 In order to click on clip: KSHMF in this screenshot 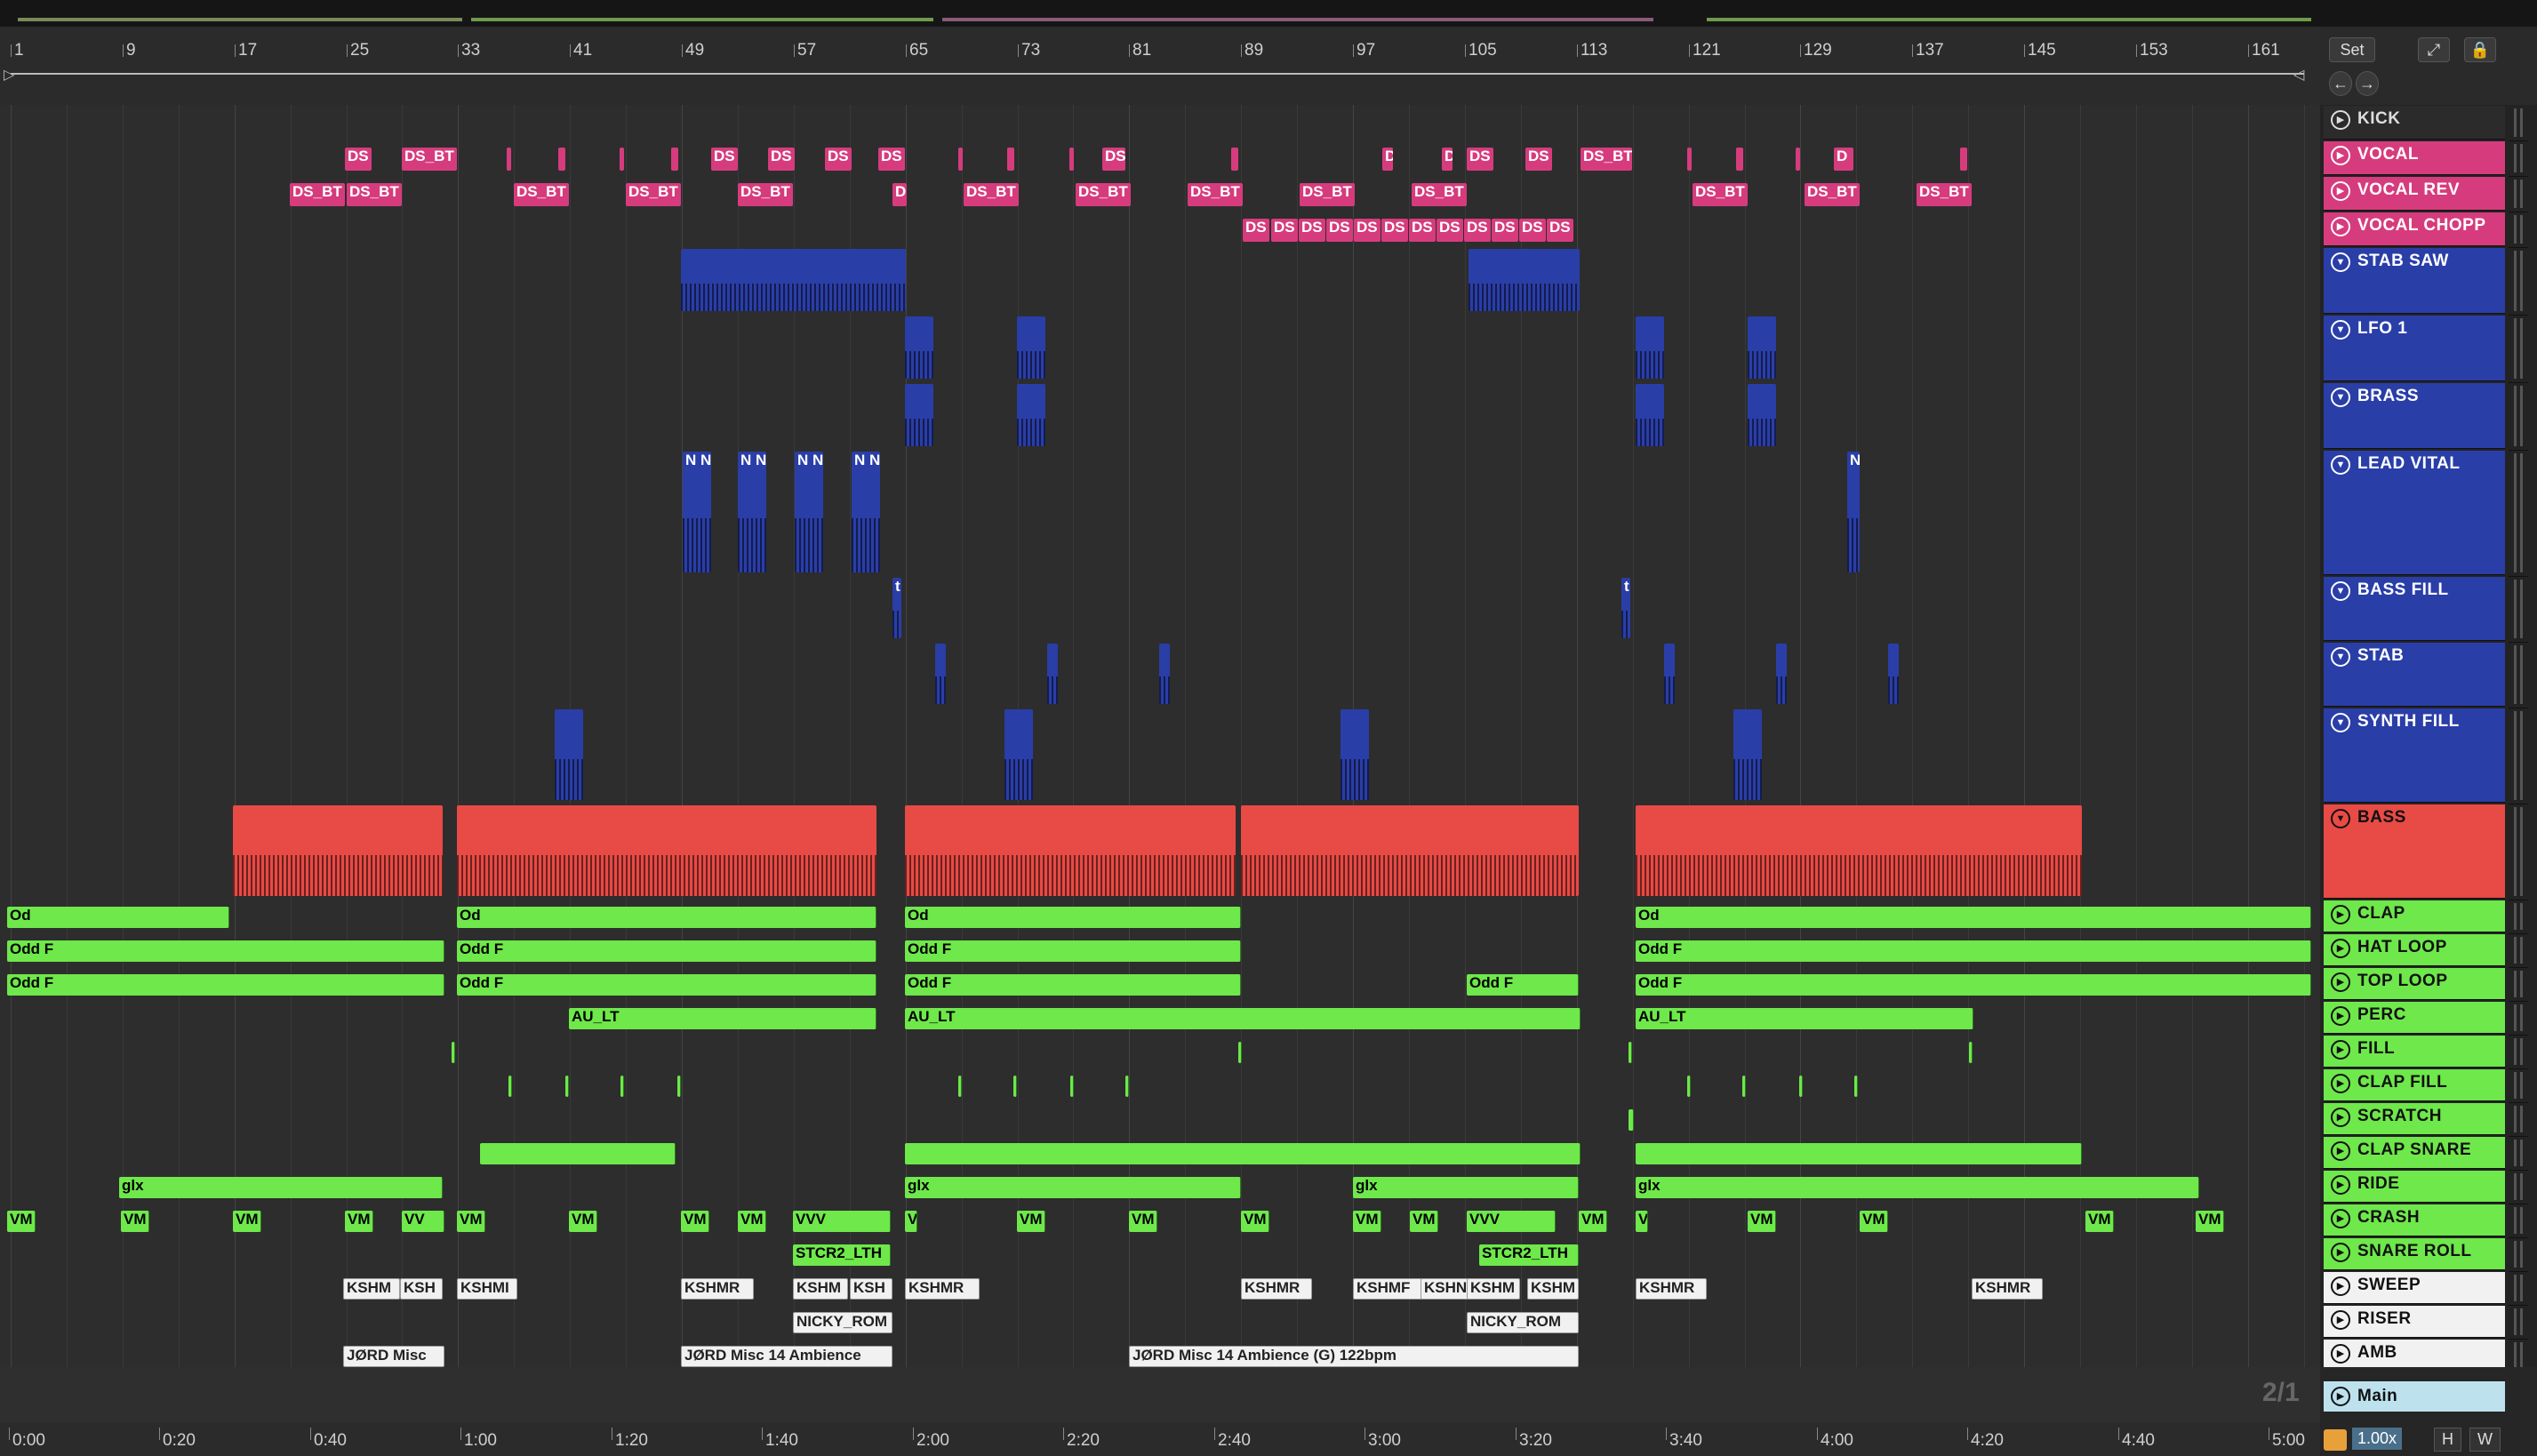, I will do `click(1387, 1289)`.